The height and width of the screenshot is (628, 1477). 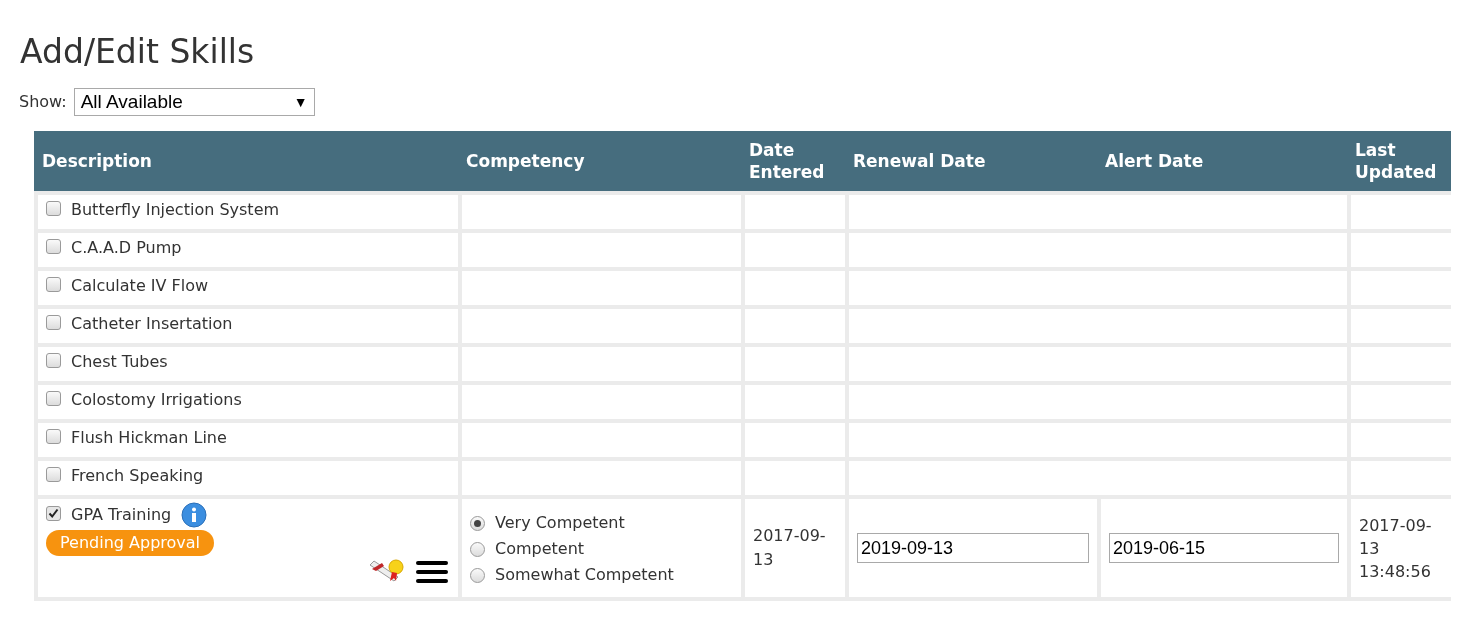 What do you see at coordinates (1396, 548) in the screenshot?
I see `last-updated: 2017-09-13 13:48:56` at bounding box center [1396, 548].